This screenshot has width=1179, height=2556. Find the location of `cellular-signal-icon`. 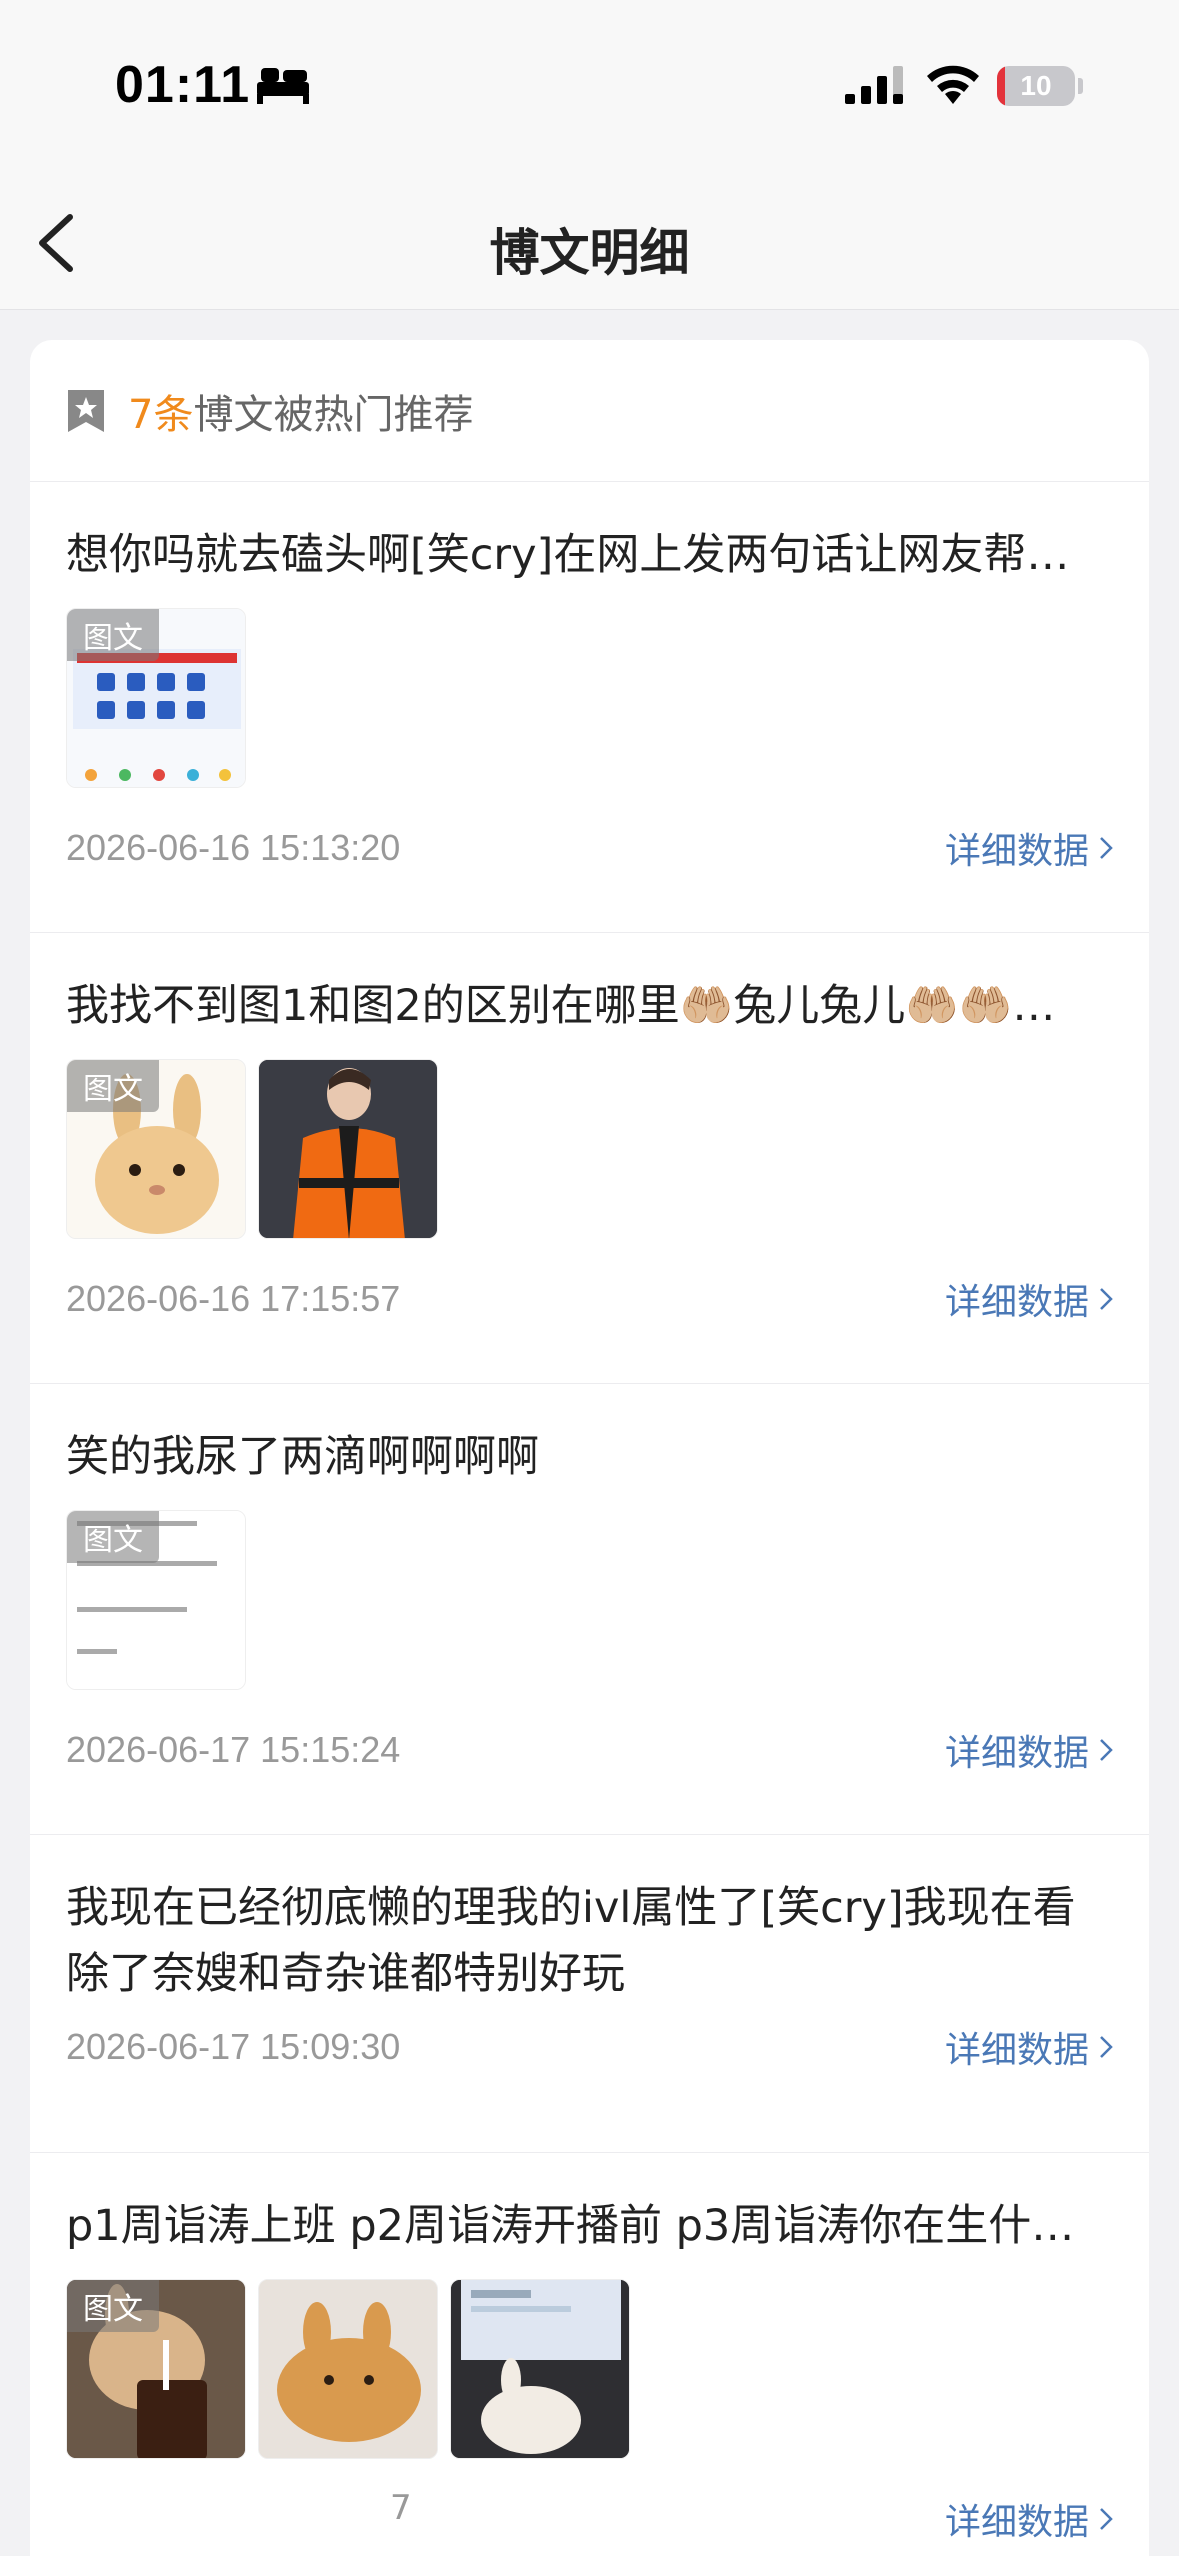

cellular-signal-icon is located at coordinates (874, 85).